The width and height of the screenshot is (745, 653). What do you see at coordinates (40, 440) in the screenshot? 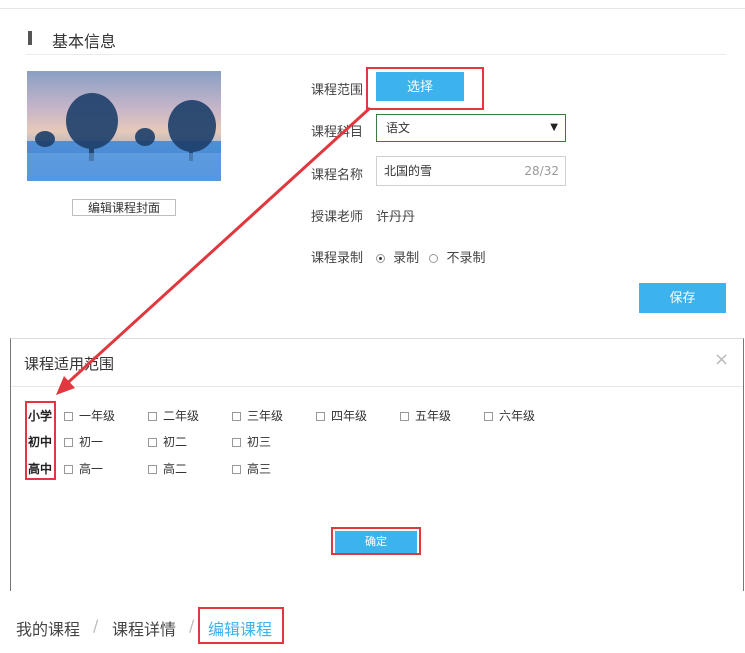
I see `level-highlight-box` at bounding box center [40, 440].